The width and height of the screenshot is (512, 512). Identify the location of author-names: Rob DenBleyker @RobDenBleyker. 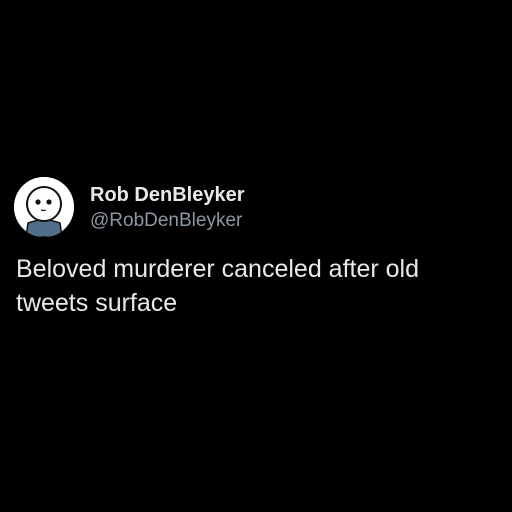
(167, 207).